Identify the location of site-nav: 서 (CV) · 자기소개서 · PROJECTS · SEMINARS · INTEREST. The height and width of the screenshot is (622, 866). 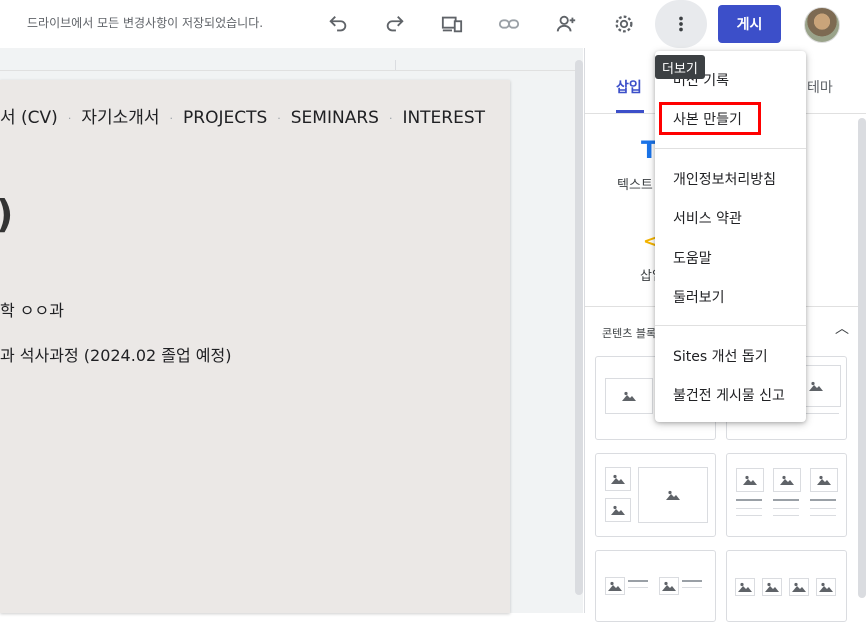
(242, 115).